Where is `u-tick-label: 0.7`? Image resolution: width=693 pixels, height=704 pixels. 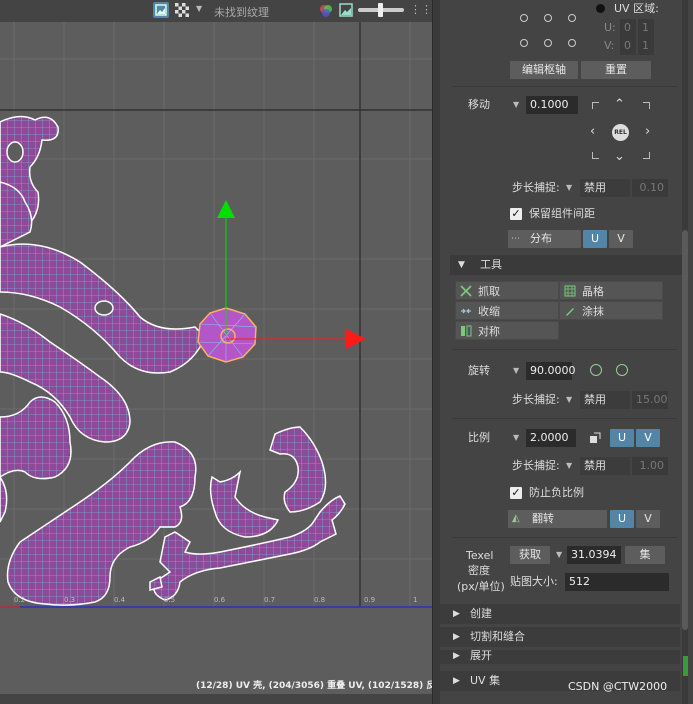 u-tick-label: 0.7 is located at coordinates (269, 600).